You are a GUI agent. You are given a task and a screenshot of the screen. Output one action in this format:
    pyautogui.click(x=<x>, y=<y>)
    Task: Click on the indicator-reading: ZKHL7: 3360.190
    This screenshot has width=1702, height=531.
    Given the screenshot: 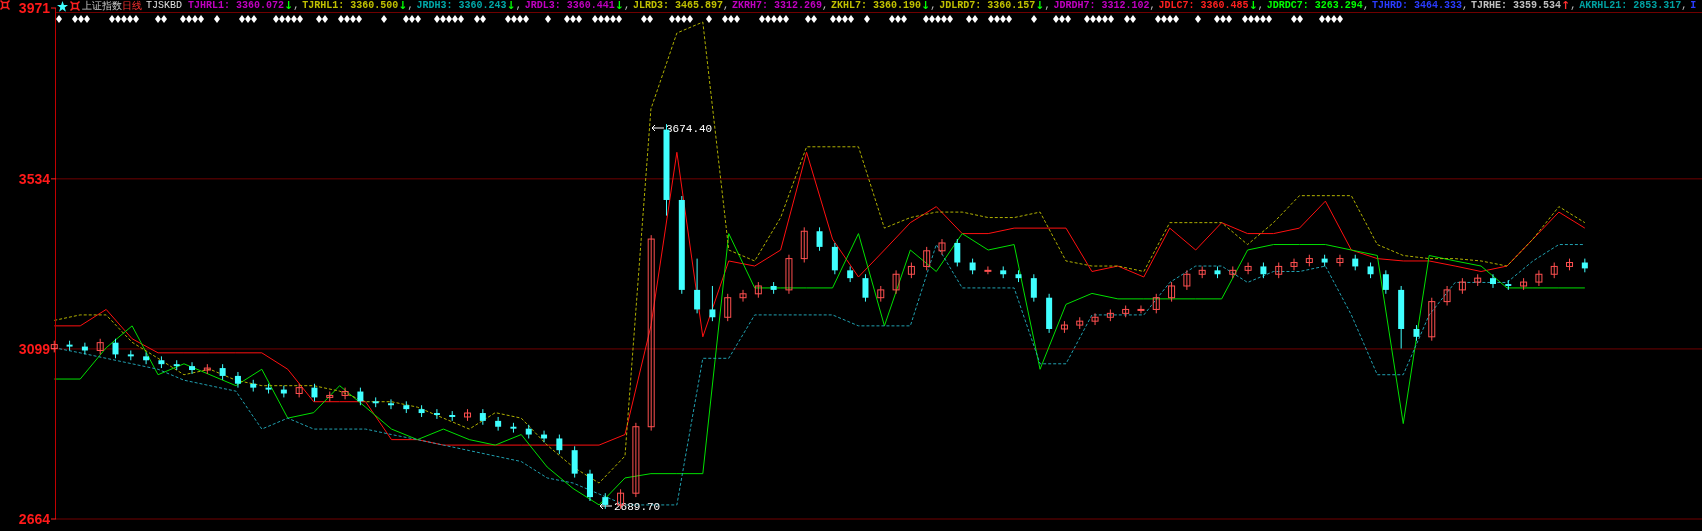 What is the action you would take?
    pyautogui.click(x=876, y=6)
    